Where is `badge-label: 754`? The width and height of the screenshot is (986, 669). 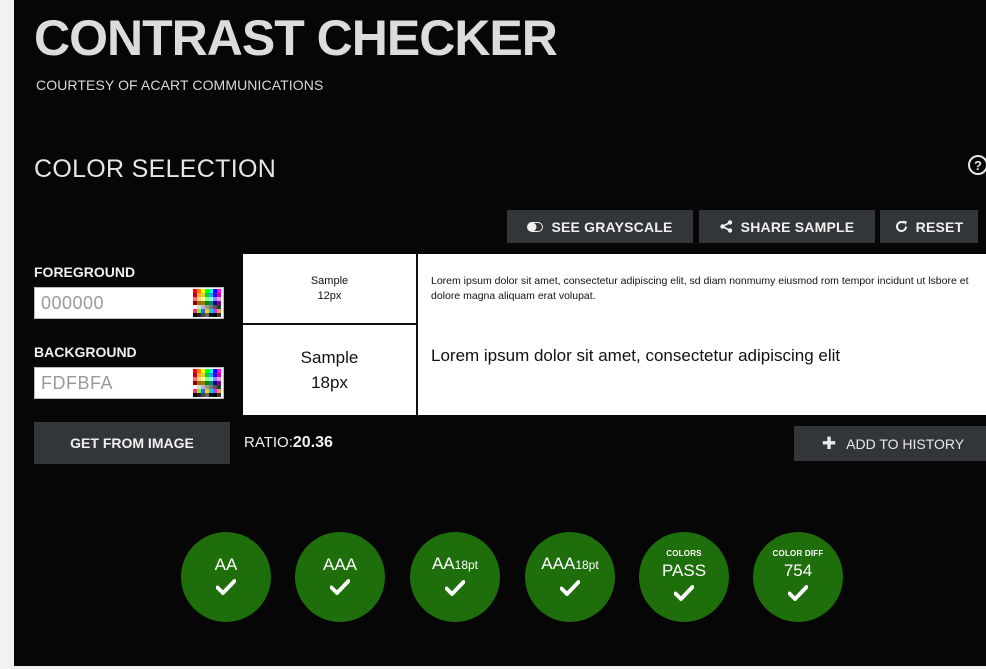
badge-label: 754 is located at coordinates (798, 570).